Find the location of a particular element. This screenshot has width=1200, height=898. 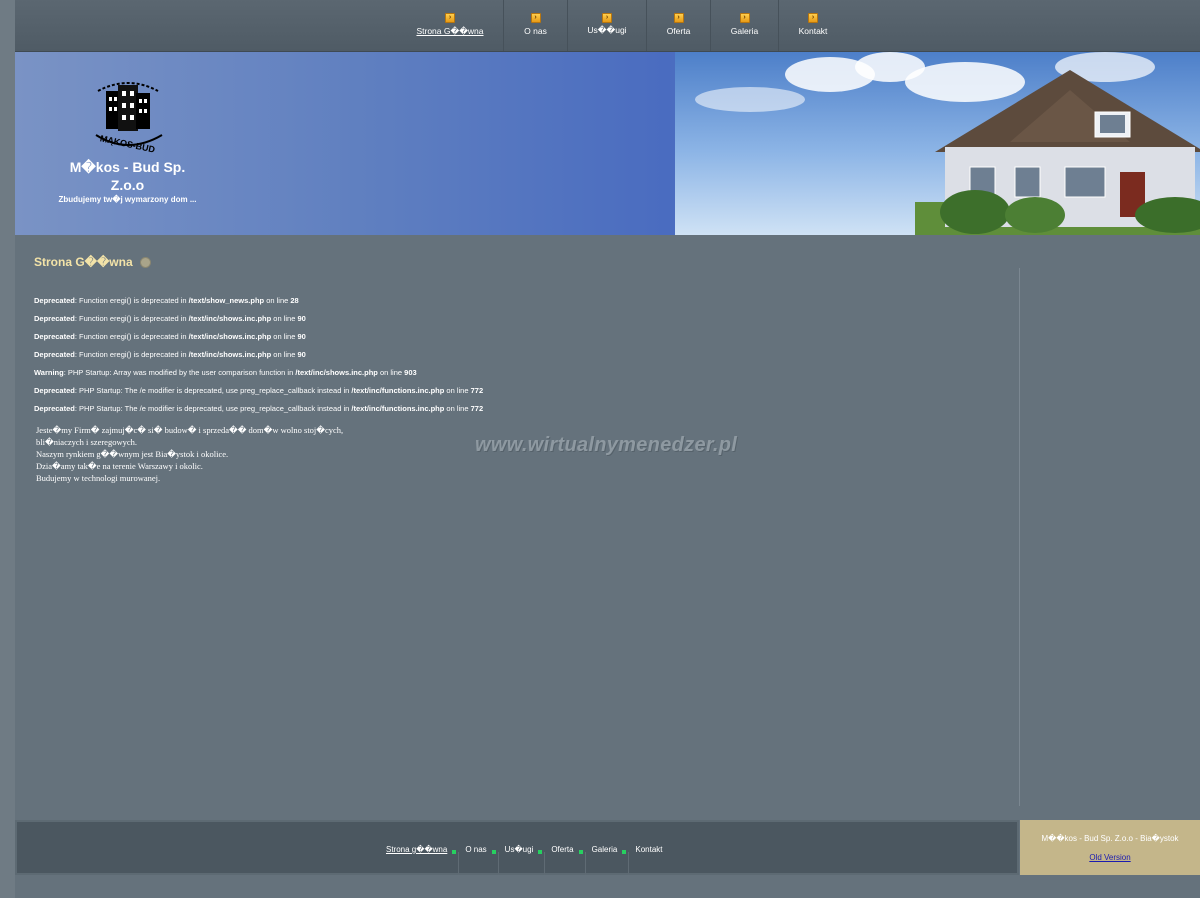

nav-item-offer: › Oferta is located at coordinates (679, 25).